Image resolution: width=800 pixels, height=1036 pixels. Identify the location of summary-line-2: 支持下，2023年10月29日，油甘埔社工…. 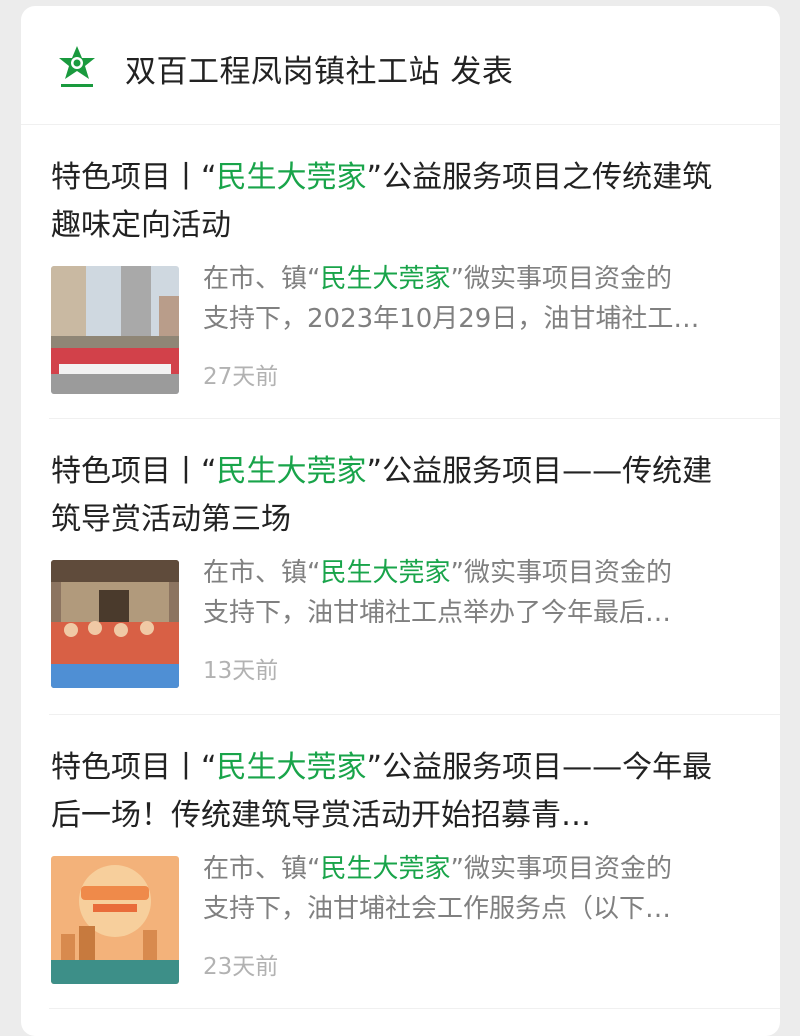
(451, 319).